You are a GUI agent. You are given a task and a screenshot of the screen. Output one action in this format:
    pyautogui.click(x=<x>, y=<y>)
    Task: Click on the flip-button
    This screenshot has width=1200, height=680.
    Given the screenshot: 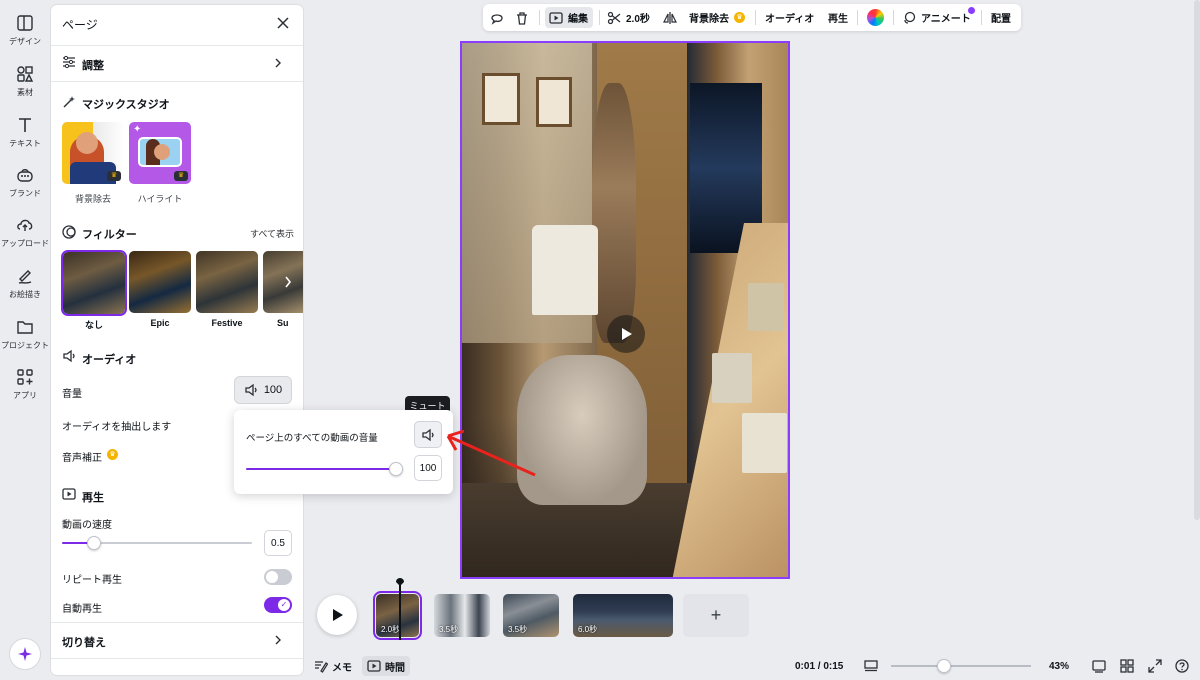 What is the action you would take?
    pyautogui.click(x=670, y=17)
    